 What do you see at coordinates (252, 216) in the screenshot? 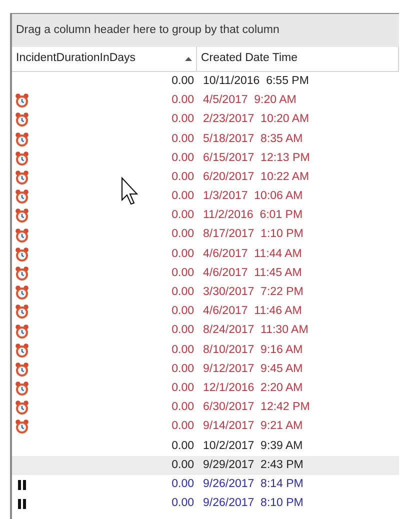
I see `created-date-cell-text: 11/2/2016 6:01 PM` at bounding box center [252, 216].